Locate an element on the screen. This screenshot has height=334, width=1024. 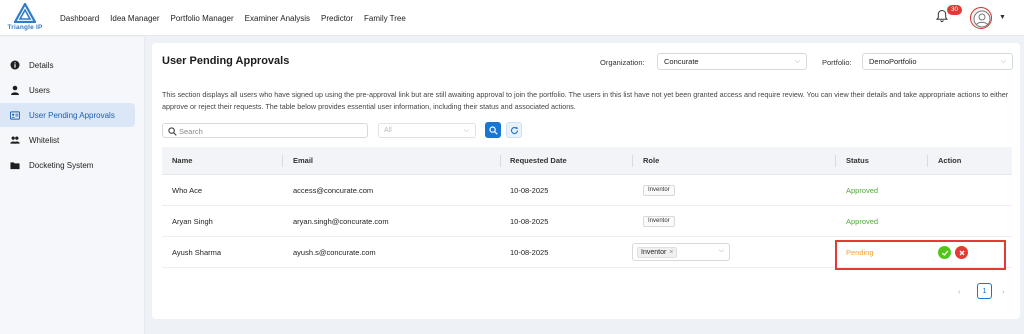
user-avatar-icon is located at coordinates (982, 19).